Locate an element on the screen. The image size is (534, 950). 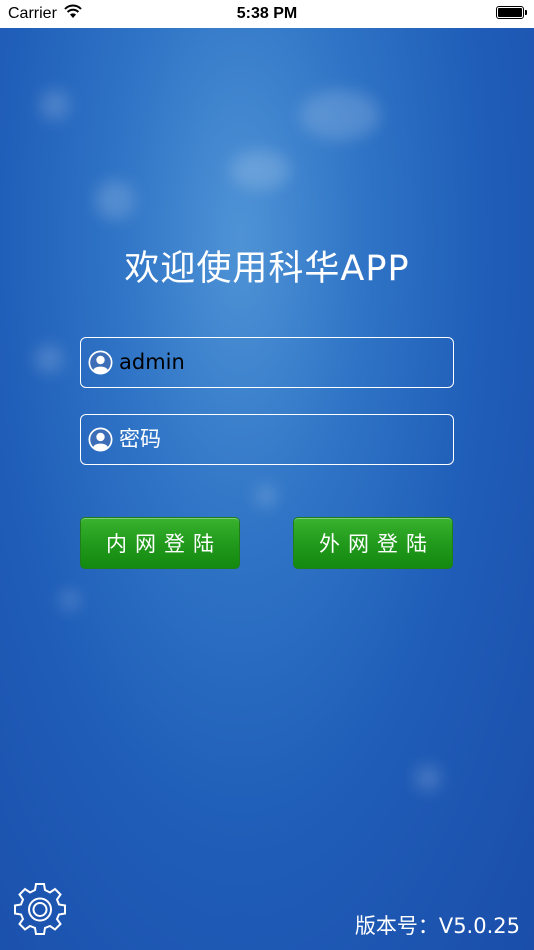
battery-level is located at coordinates (510, 12).